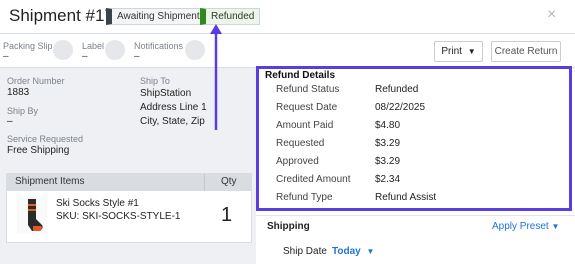 Image resolution: width=575 pixels, height=264 pixels. Describe the element at coordinates (216, 77) in the screenshot. I see `annotation-arrow` at that location.